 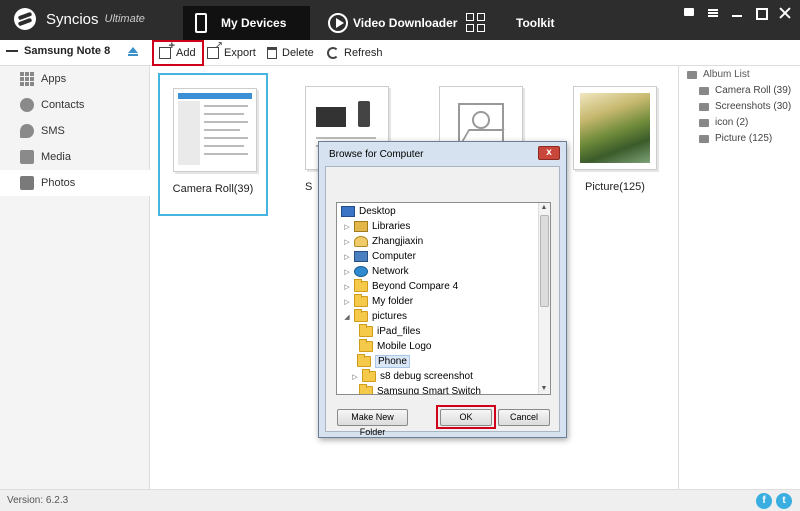 What do you see at coordinates (56, 157) in the screenshot?
I see `sidebar-item-label: Media` at bounding box center [56, 157].